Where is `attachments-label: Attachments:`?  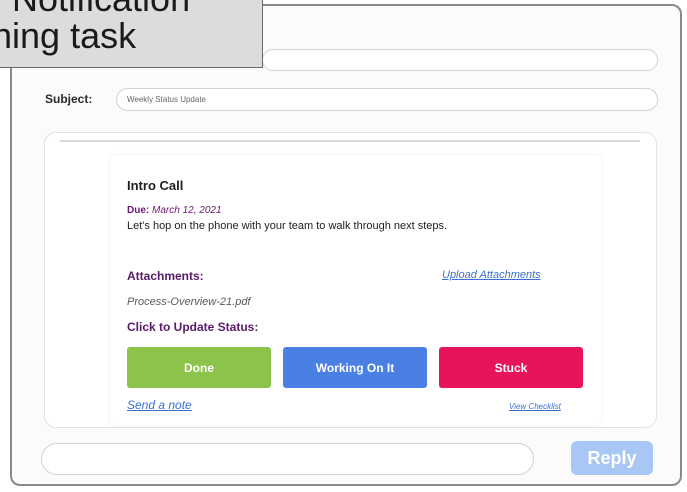 attachments-label: Attachments: is located at coordinates (165, 276).